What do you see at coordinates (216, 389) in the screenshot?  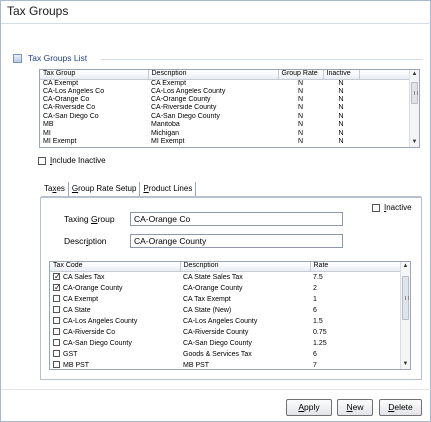 I see `footer-divider` at bounding box center [216, 389].